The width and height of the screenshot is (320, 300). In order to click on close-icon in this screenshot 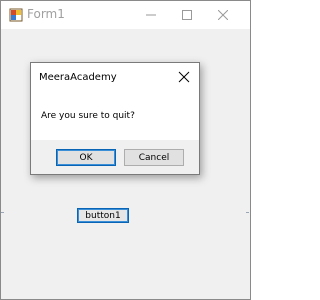, I will do `click(223, 15)`.